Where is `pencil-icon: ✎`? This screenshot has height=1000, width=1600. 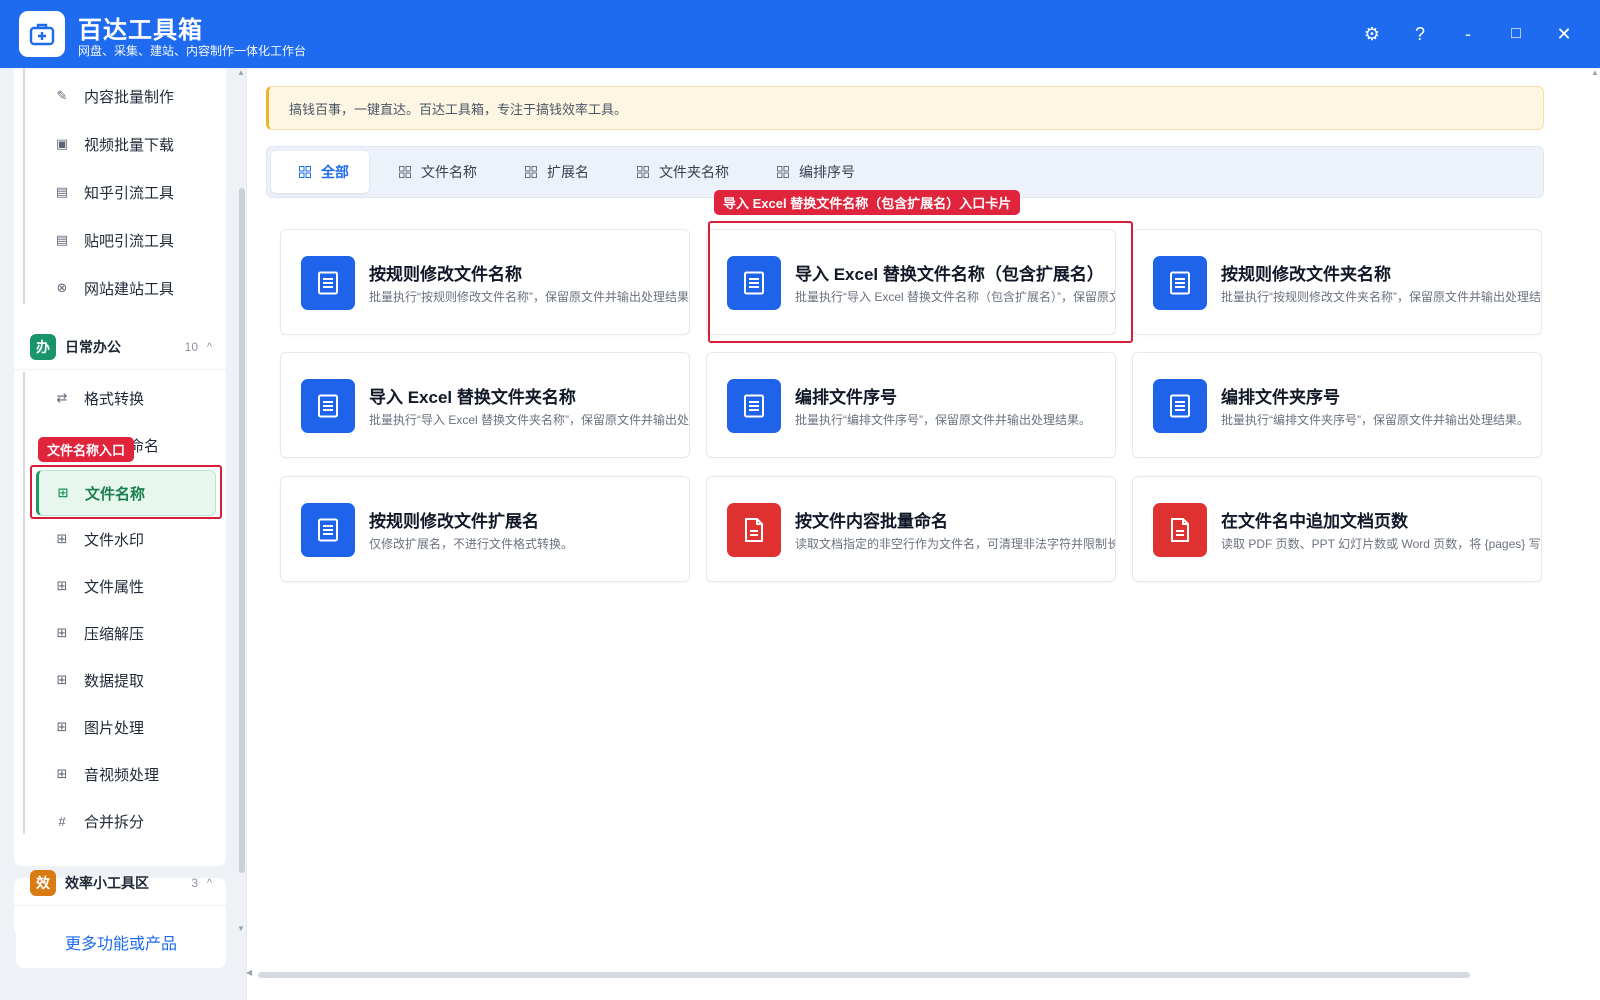
pencil-icon: ✎ is located at coordinates (62, 95).